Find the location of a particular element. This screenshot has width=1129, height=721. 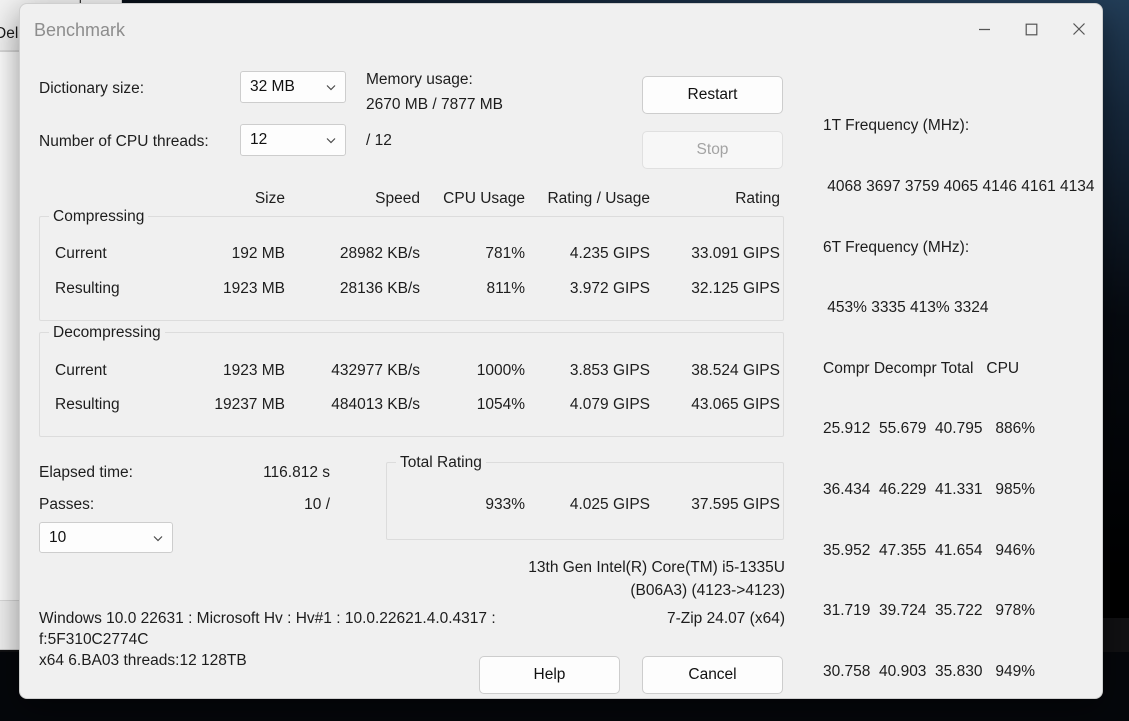

decompressing-caption: Decompressing is located at coordinates (107, 333).